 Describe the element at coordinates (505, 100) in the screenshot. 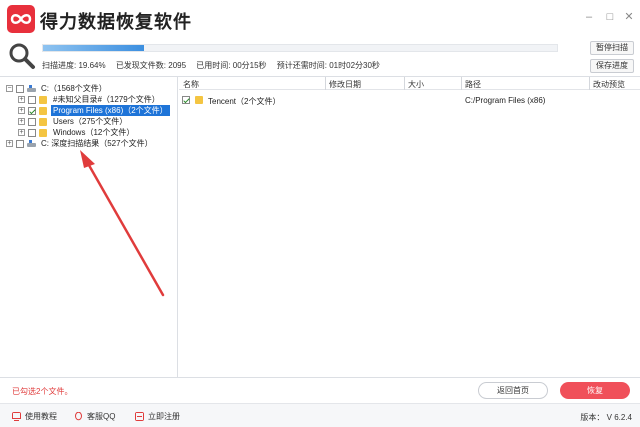

I see `row-path: C:/Program Files (x86)` at that location.